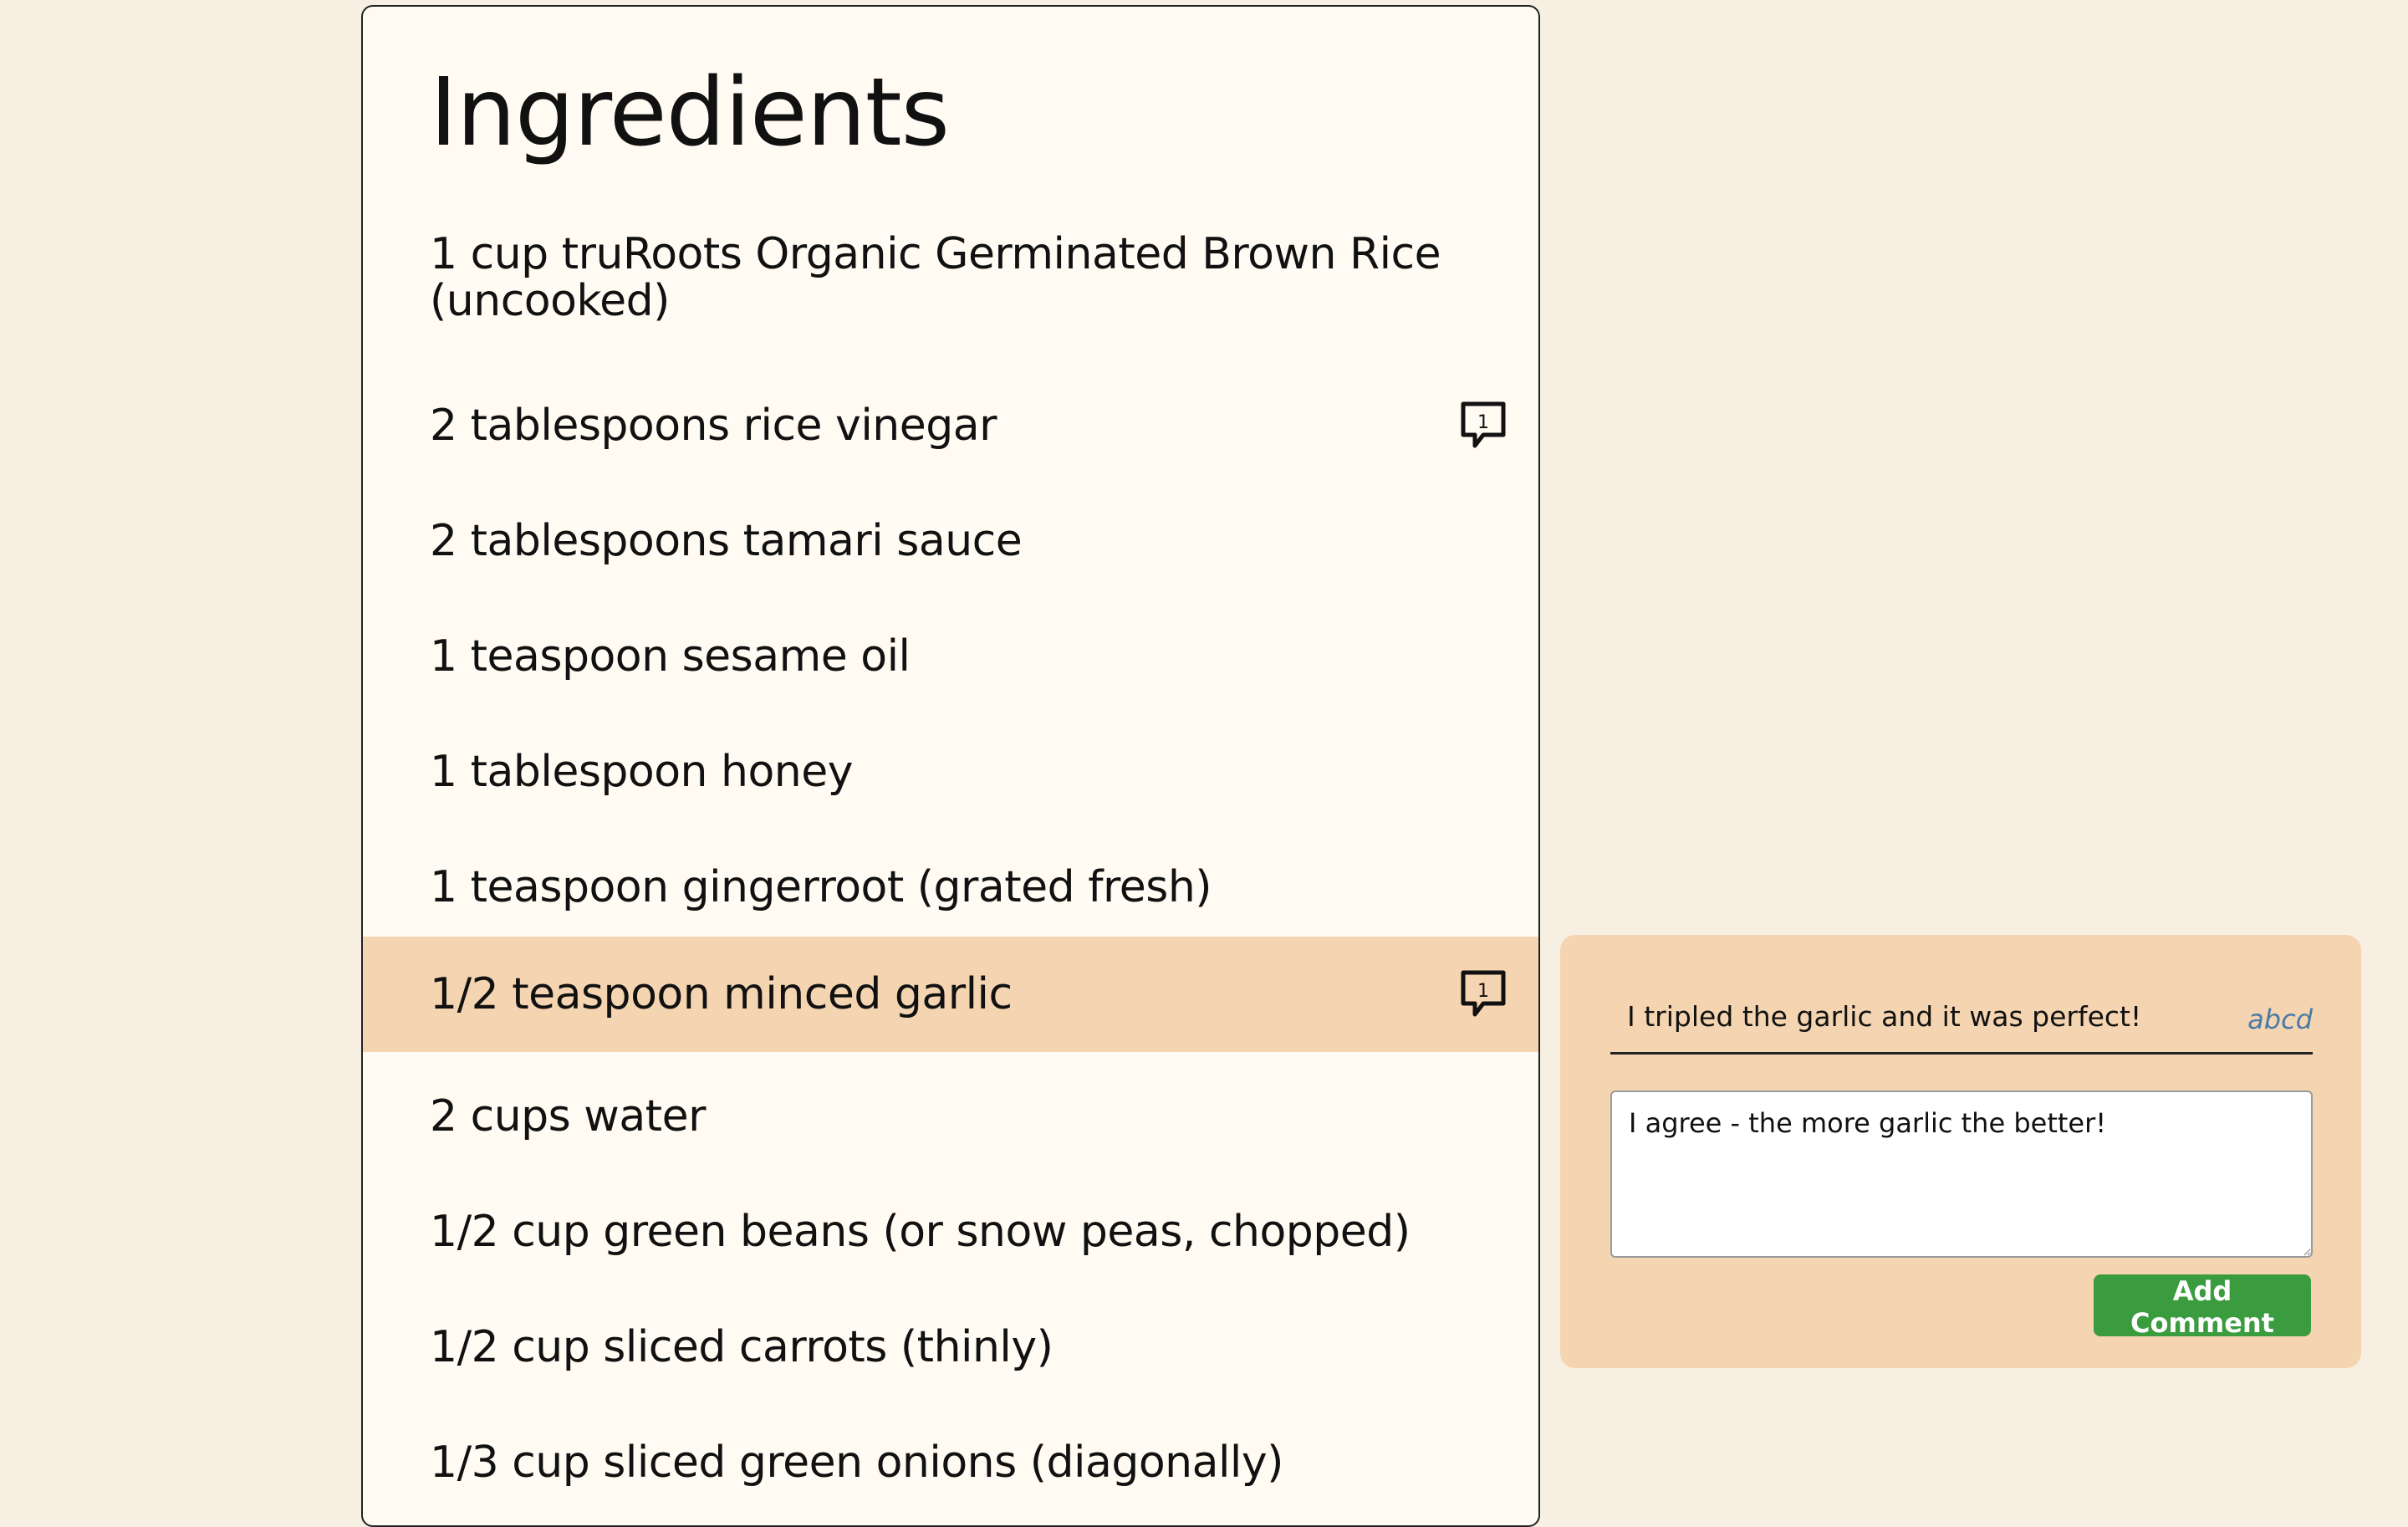  I want to click on ingredient-row: 2 tablespoons rice vinegar 1, so click(951, 425).